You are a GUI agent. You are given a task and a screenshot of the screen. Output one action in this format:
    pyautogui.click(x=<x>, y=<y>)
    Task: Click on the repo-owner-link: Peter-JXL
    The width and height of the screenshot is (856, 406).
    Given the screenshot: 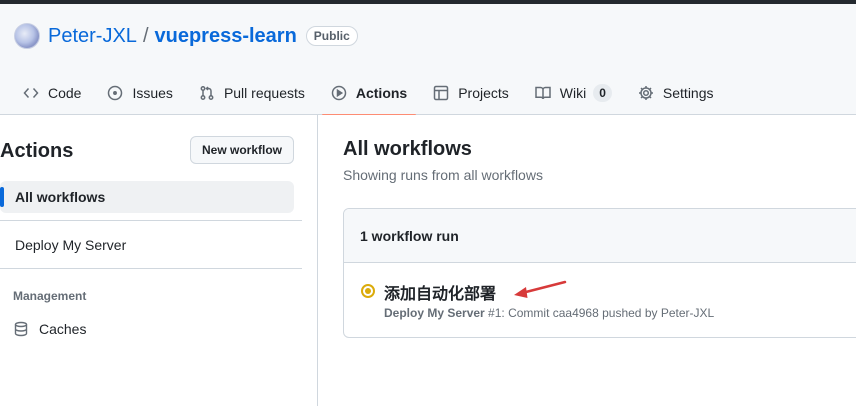 What is the action you would take?
    pyautogui.click(x=92, y=36)
    